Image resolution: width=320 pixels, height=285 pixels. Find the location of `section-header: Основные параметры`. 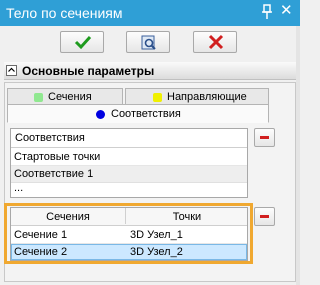

section-header: Основные параметры is located at coordinates (150, 71).